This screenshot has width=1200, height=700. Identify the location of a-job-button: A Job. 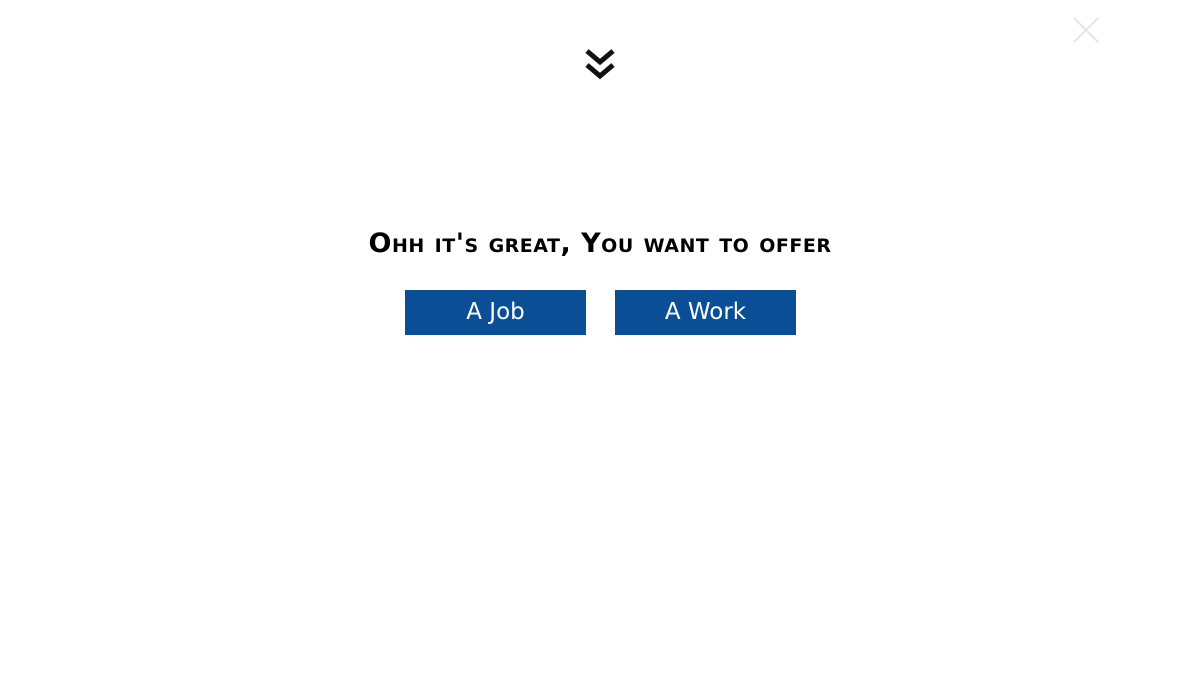
(495, 312).